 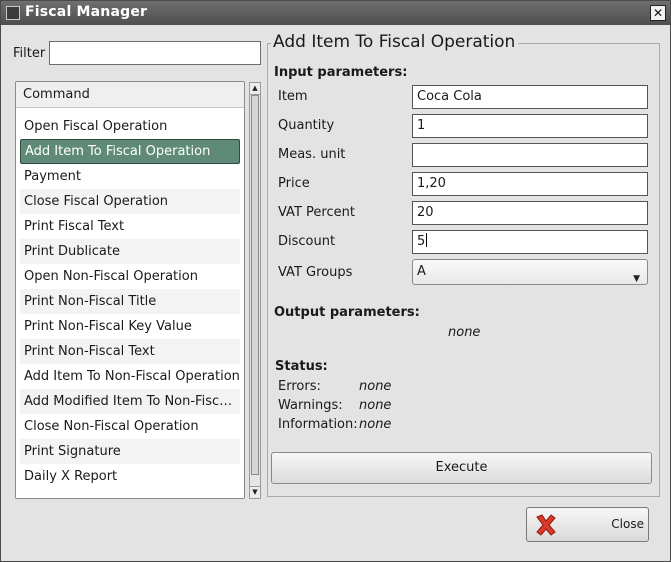 I want to click on scroll-up-arrow-icon: ▲, so click(x=255, y=89).